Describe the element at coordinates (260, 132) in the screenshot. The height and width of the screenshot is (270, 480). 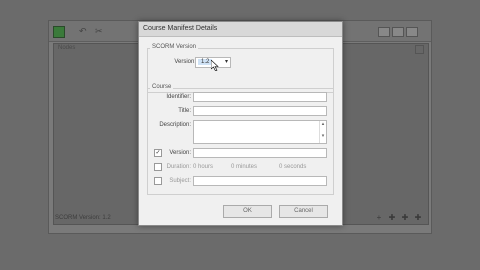
I see `description-textarea: ▴ ▾` at that location.